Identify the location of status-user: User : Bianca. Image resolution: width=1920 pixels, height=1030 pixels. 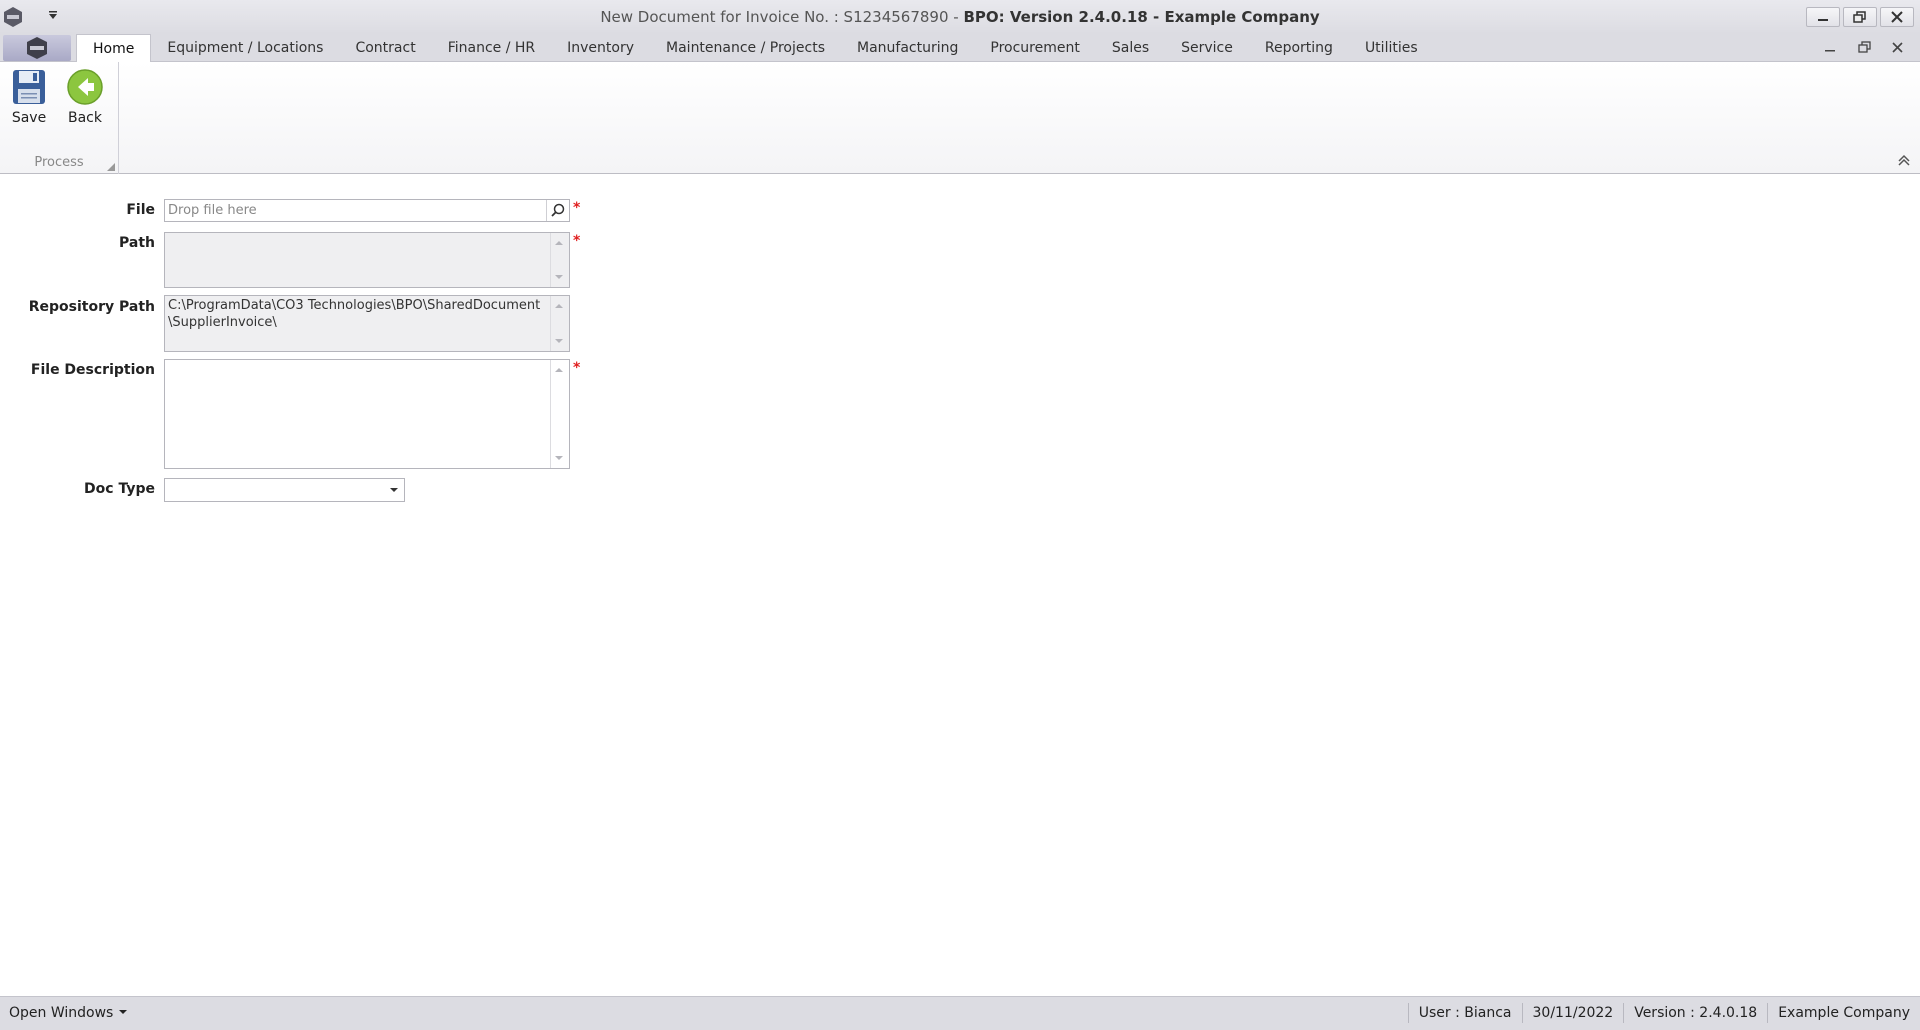
(1464, 1013).